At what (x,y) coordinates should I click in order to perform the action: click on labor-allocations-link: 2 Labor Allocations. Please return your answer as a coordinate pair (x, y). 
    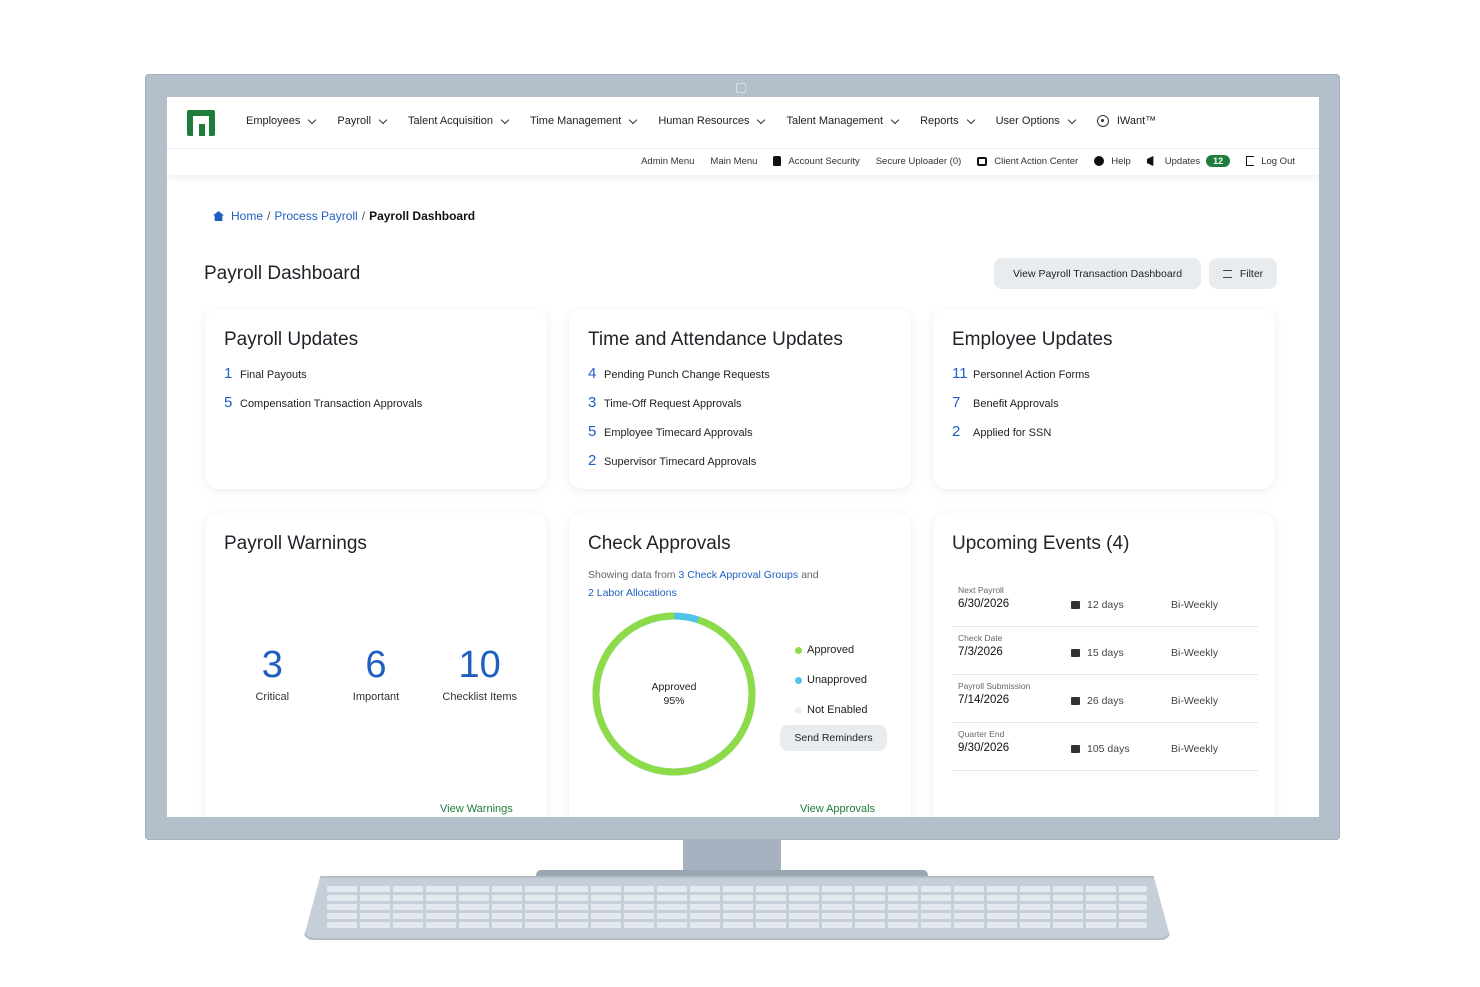
    Looking at the image, I should click on (632, 593).